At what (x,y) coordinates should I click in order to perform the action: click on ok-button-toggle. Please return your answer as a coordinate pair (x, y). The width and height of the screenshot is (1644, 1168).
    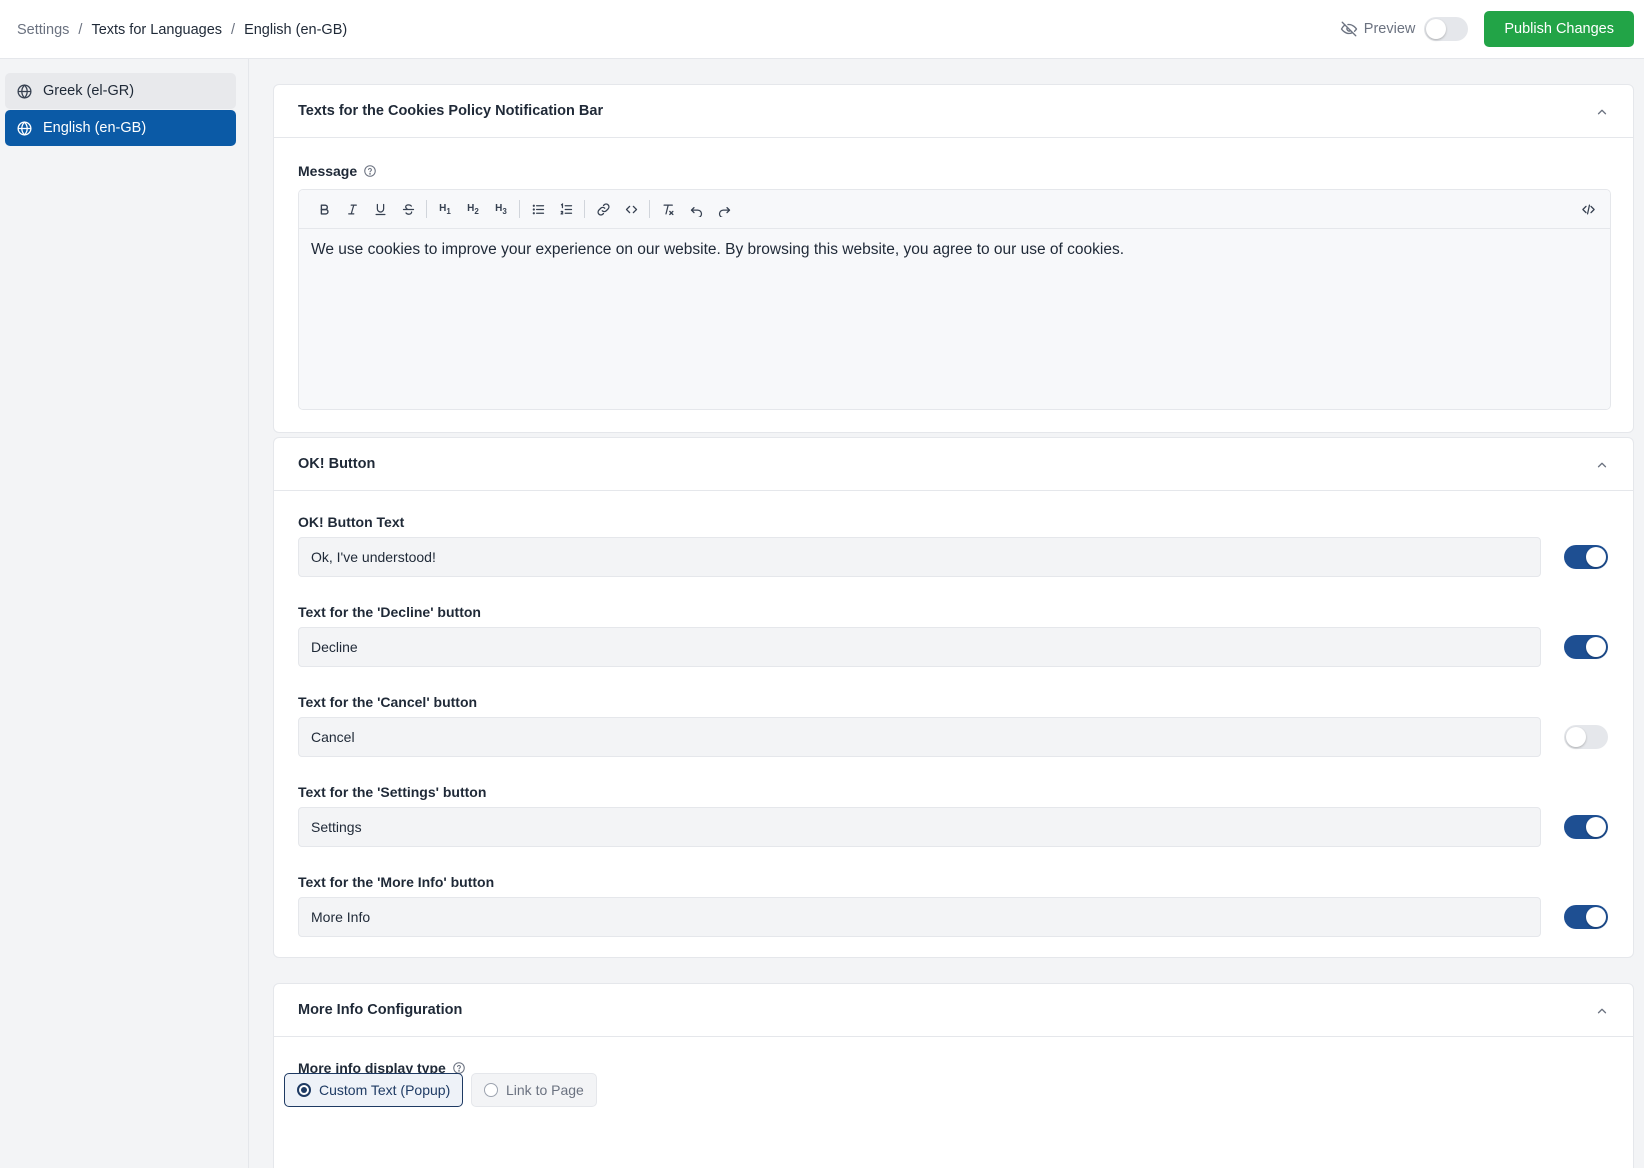
    Looking at the image, I should click on (1586, 557).